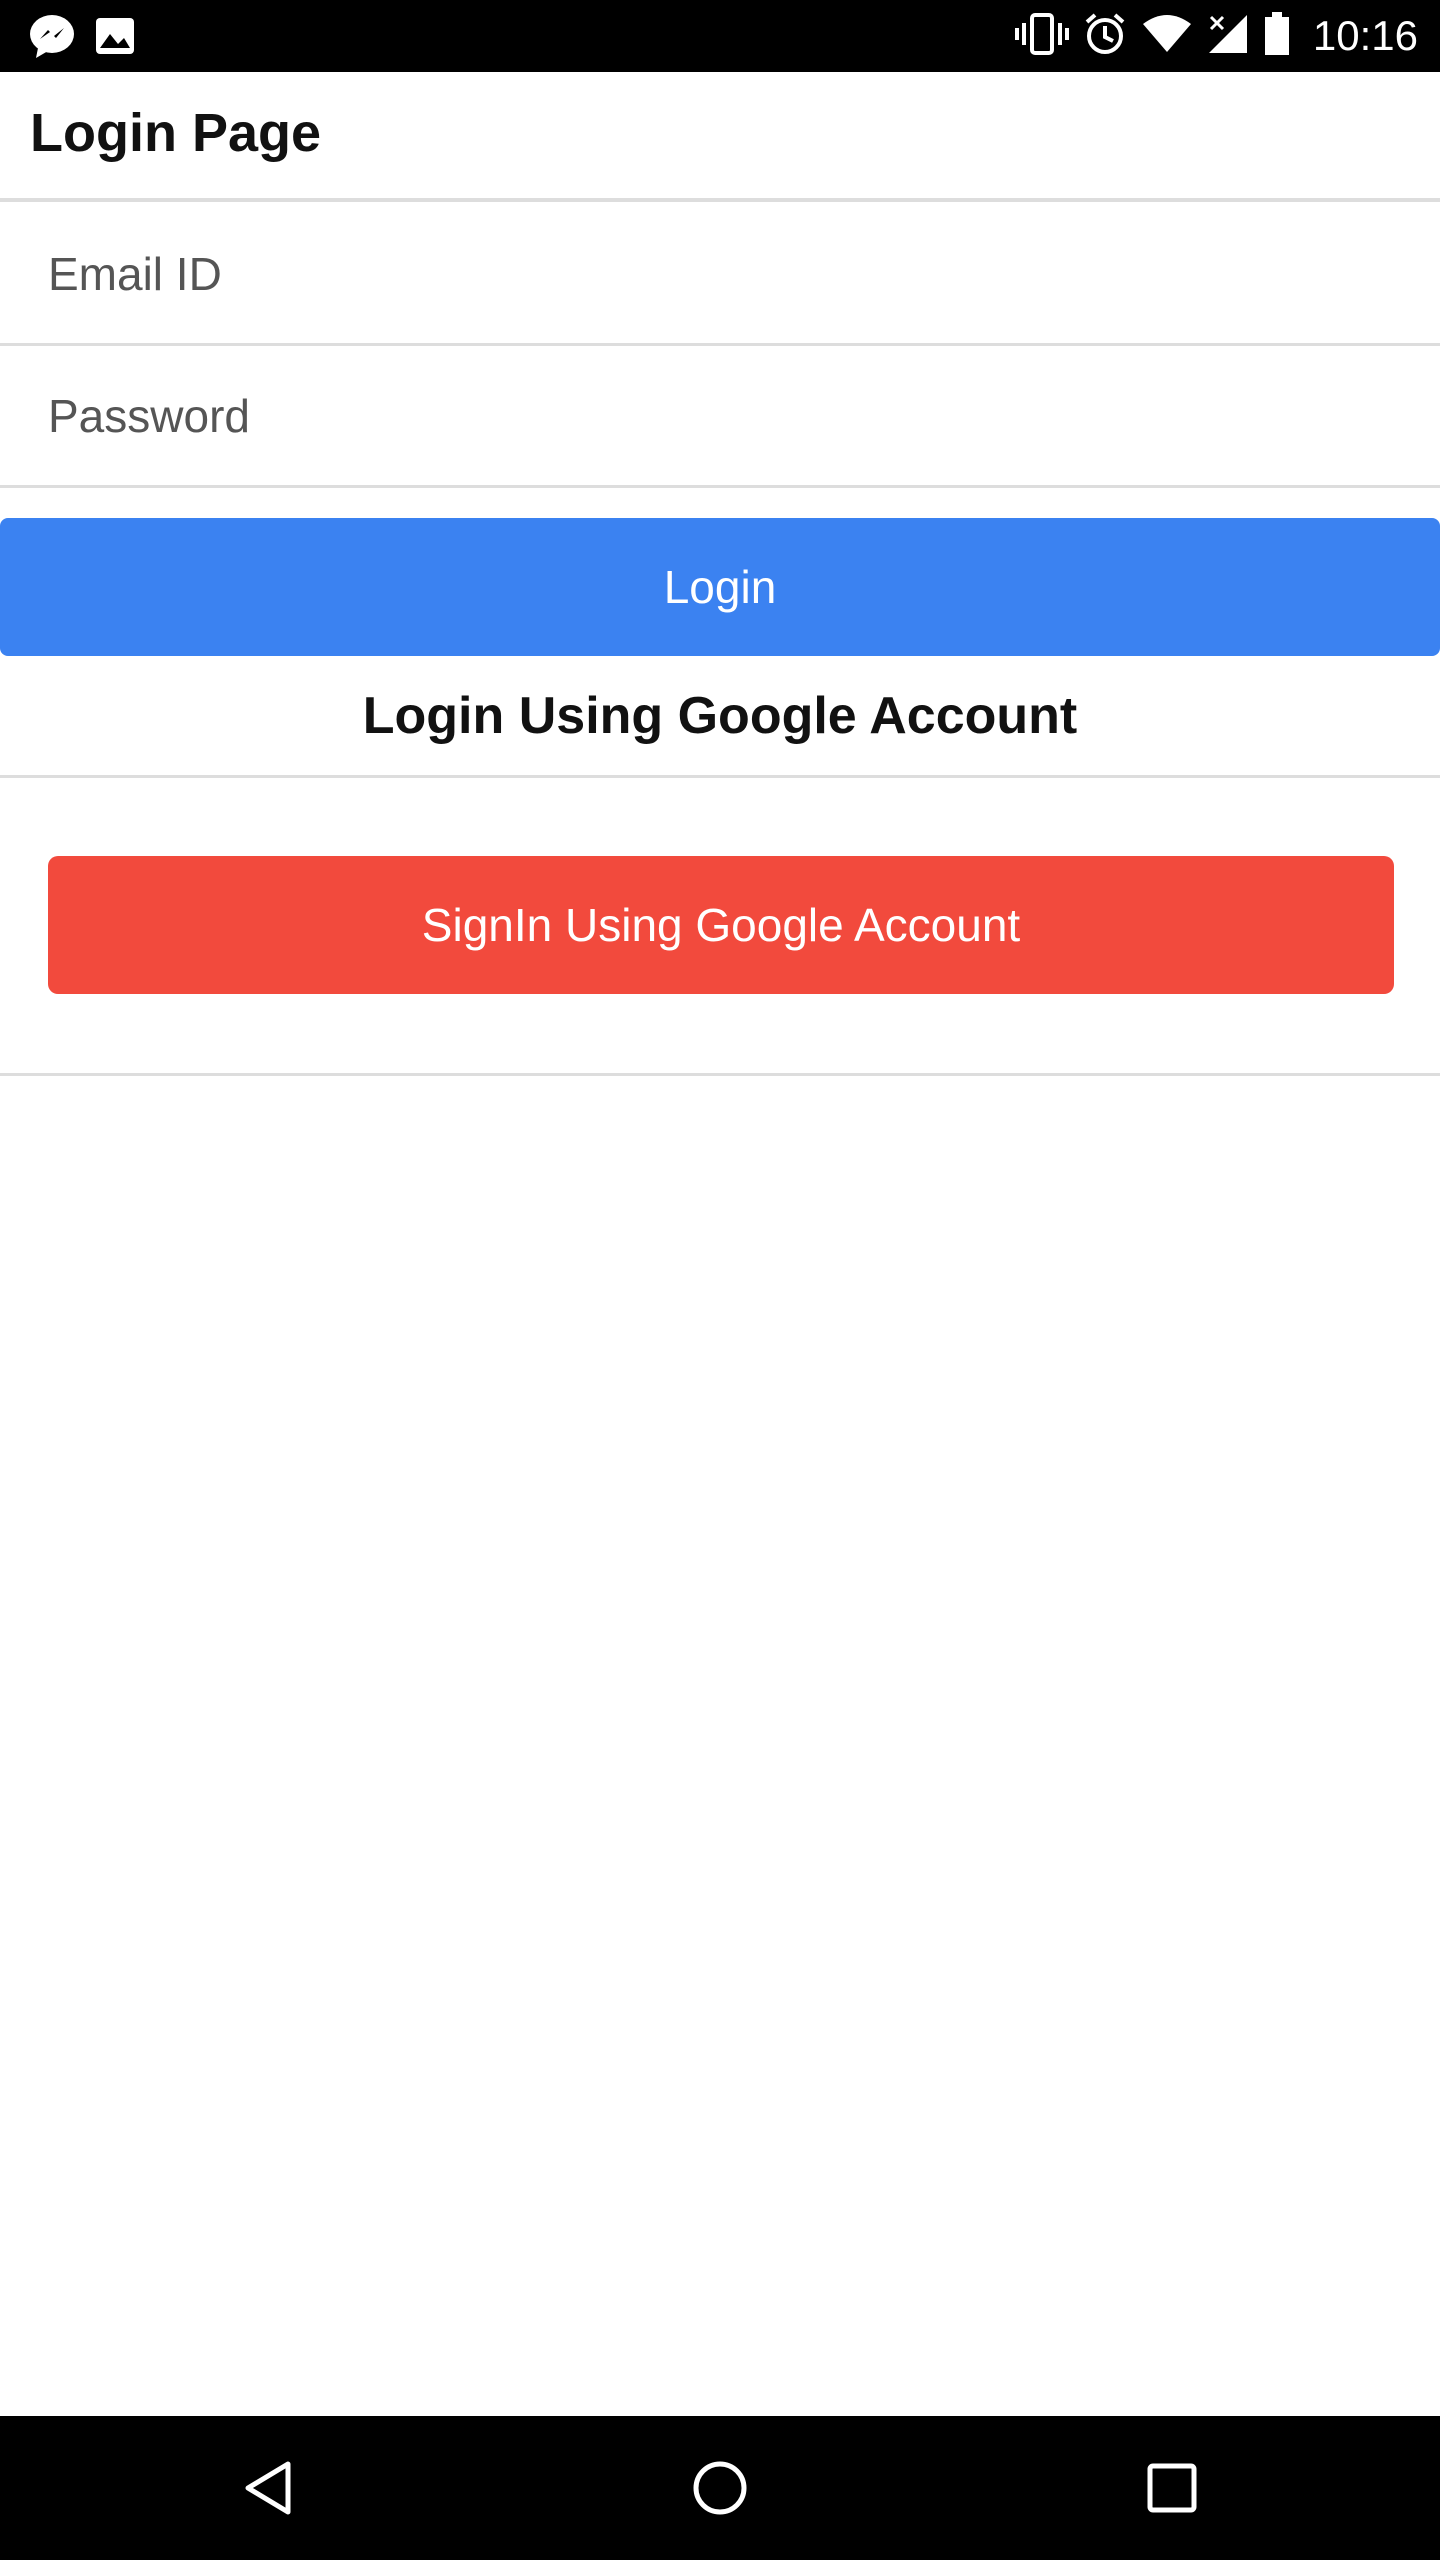  I want to click on email-input, so click(728, 273).